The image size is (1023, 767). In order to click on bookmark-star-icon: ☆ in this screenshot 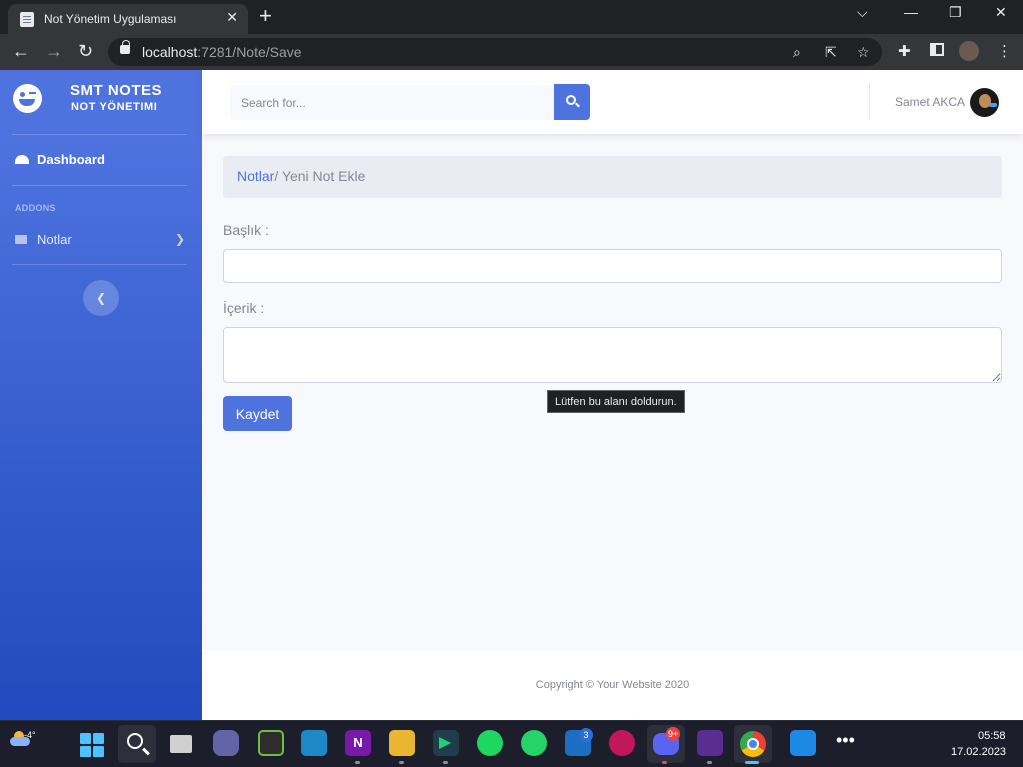, I will do `click(863, 52)`.